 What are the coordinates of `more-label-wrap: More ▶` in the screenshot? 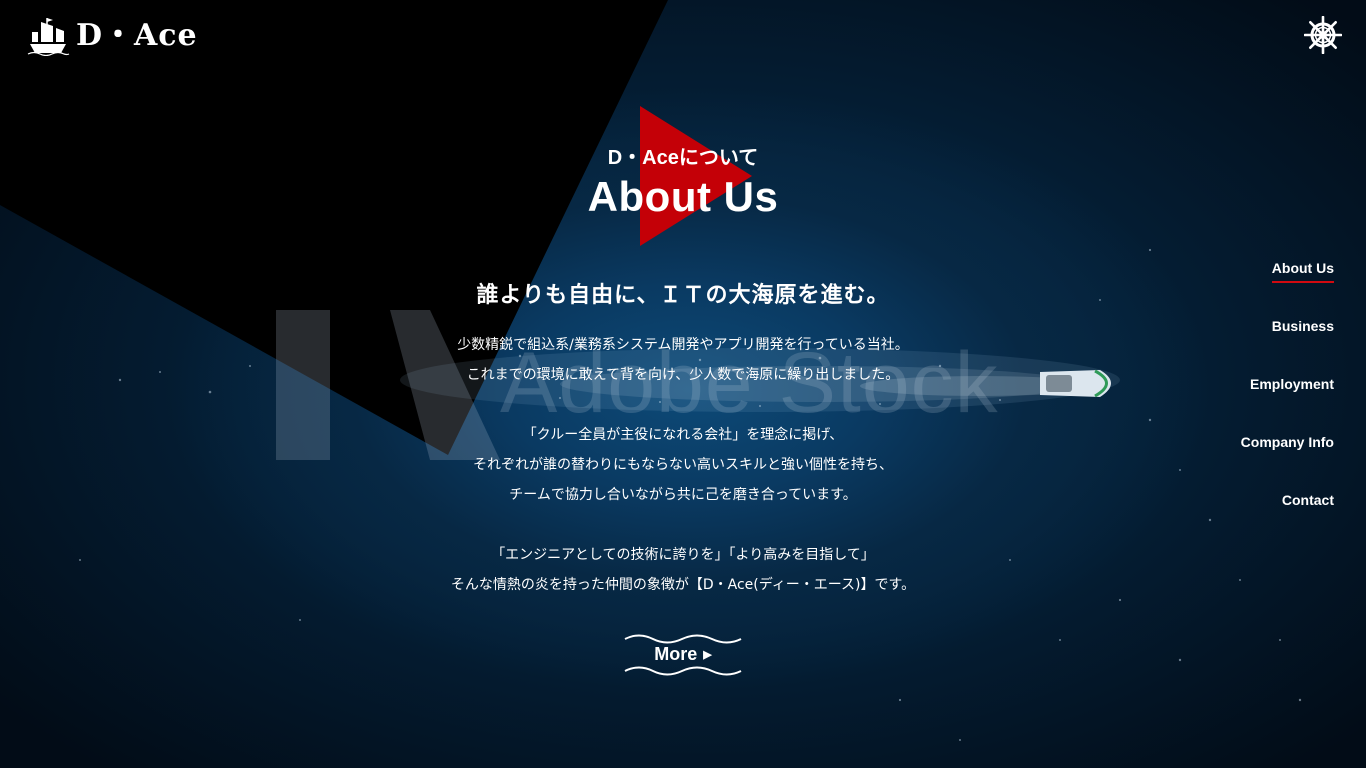 It's located at (683, 654).